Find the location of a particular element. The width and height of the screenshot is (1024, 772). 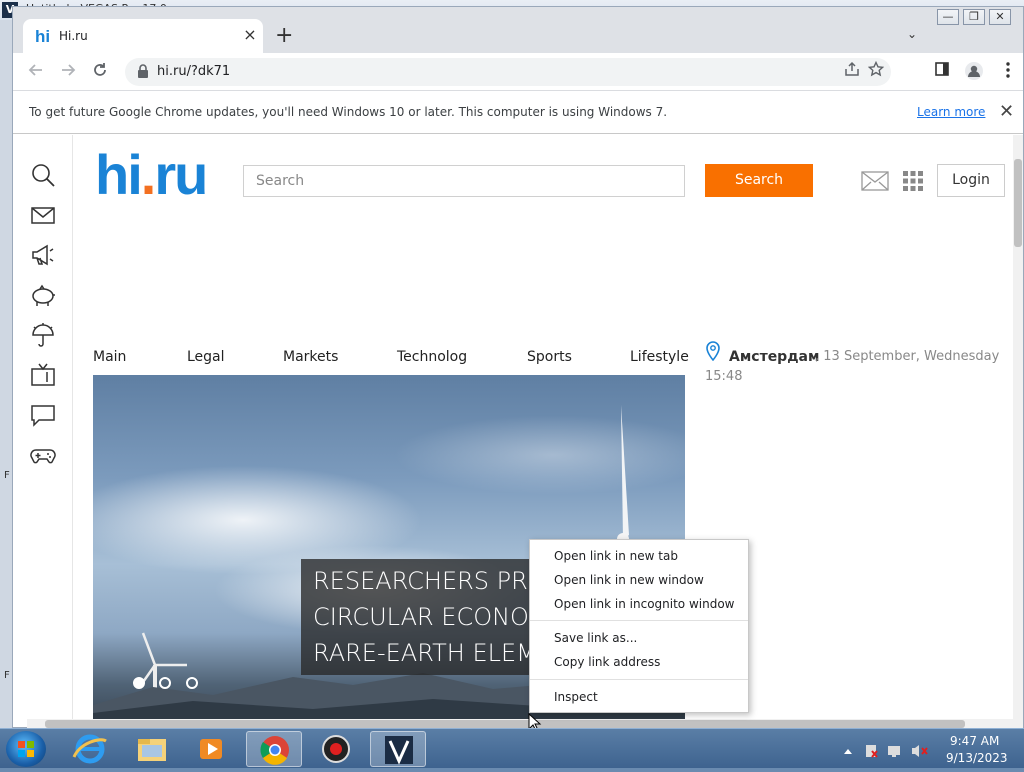

menu-copy-link: Copy link address is located at coordinates (607, 662).